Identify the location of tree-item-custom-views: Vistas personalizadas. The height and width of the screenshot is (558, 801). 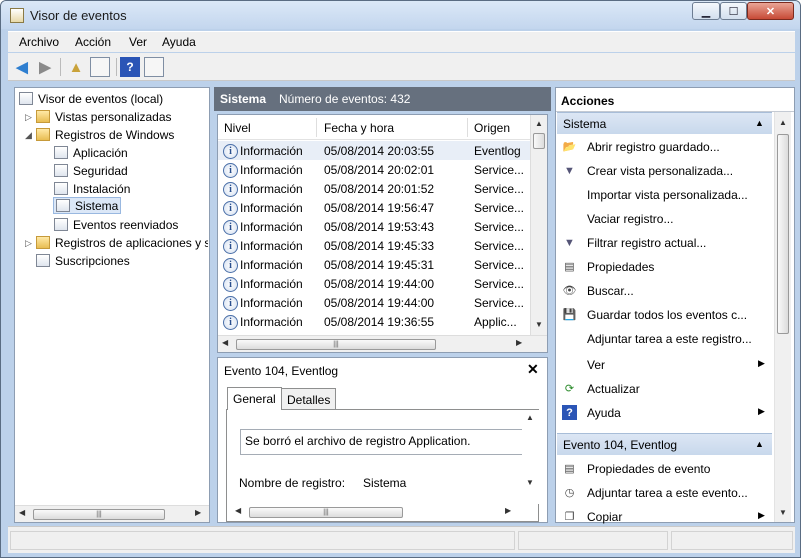
(104, 116).